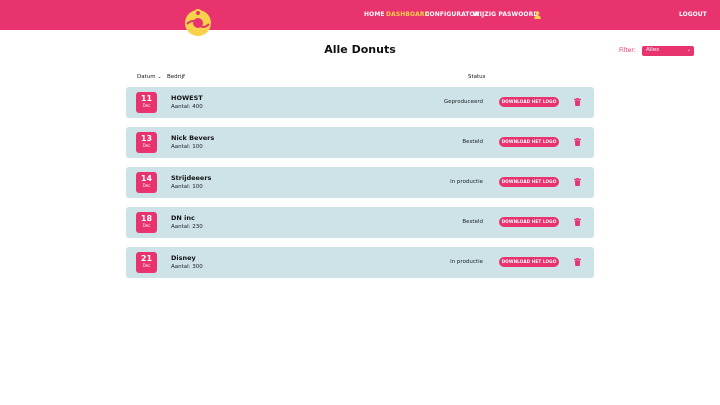 The height and width of the screenshot is (405, 720). What do you see at coordinates (183, 218) in the screenshot?
I see `company-name: DN inc` at bounding box center [183, 218].